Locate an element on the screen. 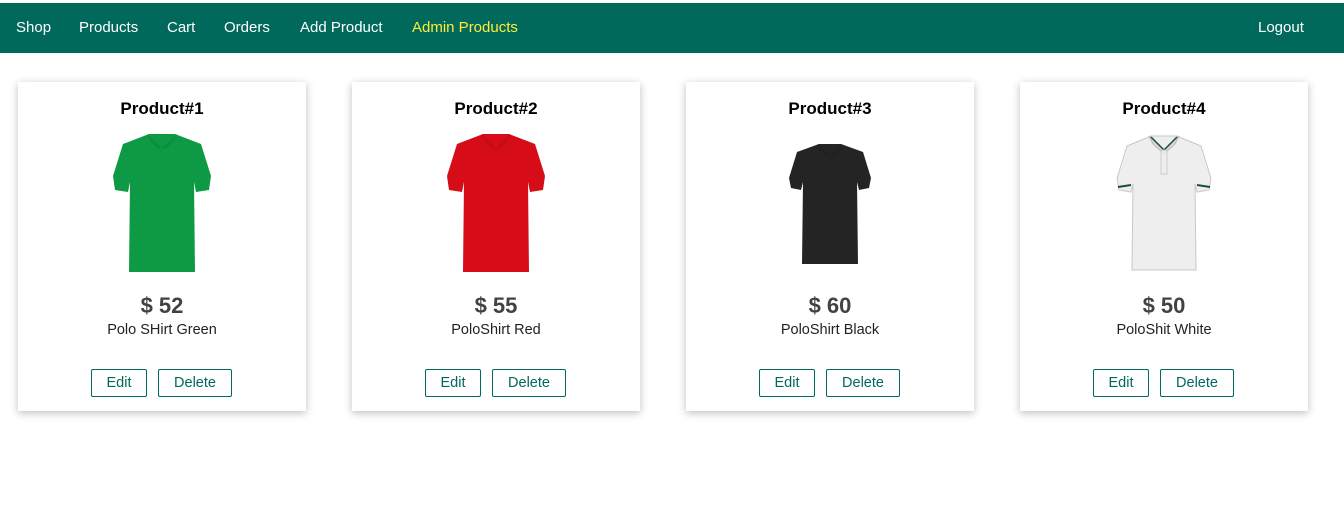 The width and height of the screenshot is (1344, 510). red-polo-shirt-image is located at coordinates (496, 205).